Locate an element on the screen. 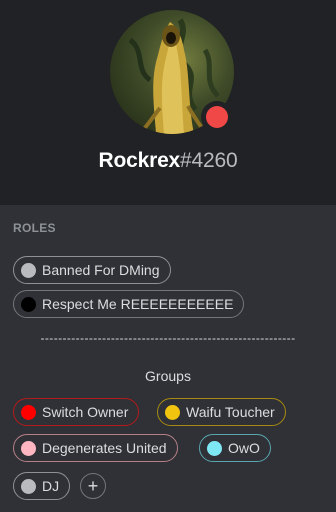  avatar is located at coordinates (172, 72).